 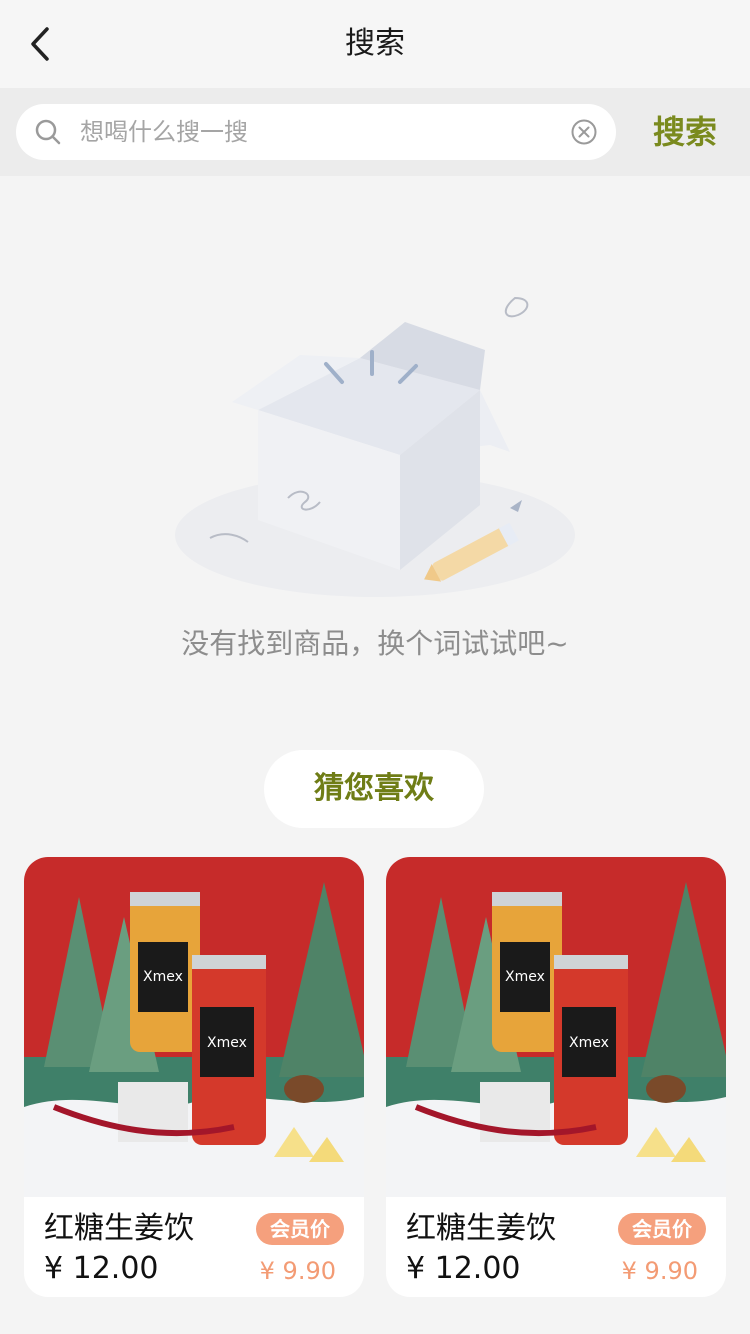 What do you see at coordinates (375, 643) in the screenshot?
I see `empty-message: 没有找到商品，换个词试试吧~` at bounding box center [375, 643].